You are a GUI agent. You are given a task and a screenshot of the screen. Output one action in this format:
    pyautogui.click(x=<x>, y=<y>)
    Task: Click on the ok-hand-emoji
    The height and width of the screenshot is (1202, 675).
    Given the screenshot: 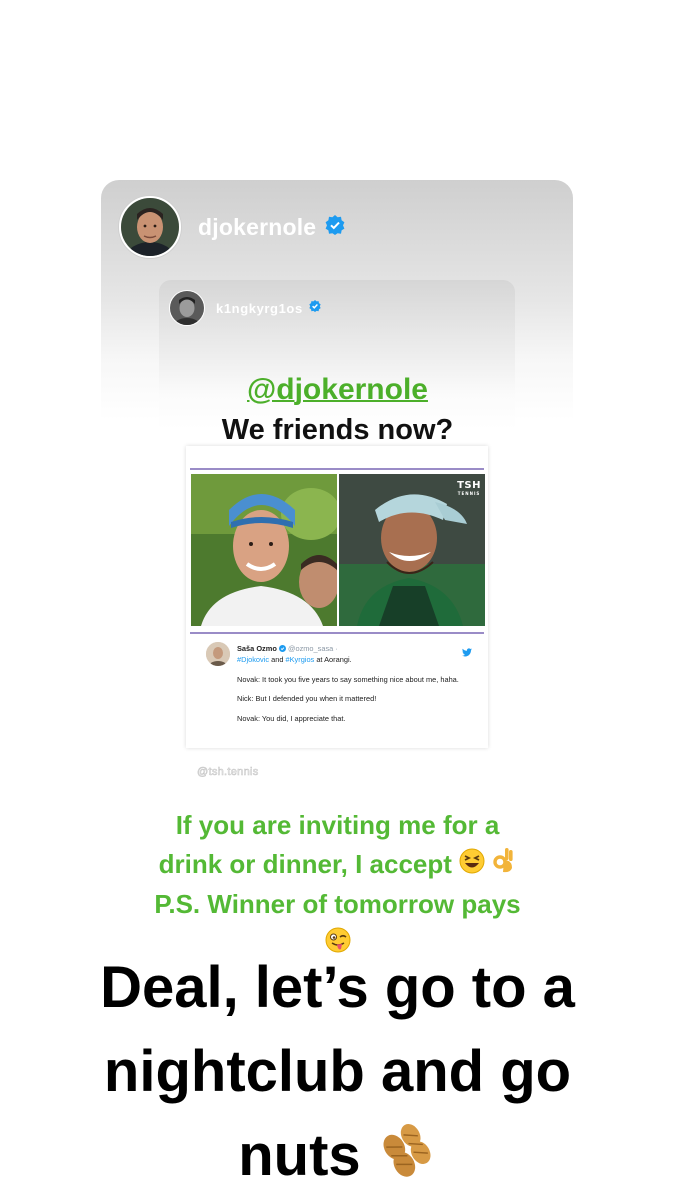 What is the action you would take?
    pyautogui.click(x=504, y=865)
    